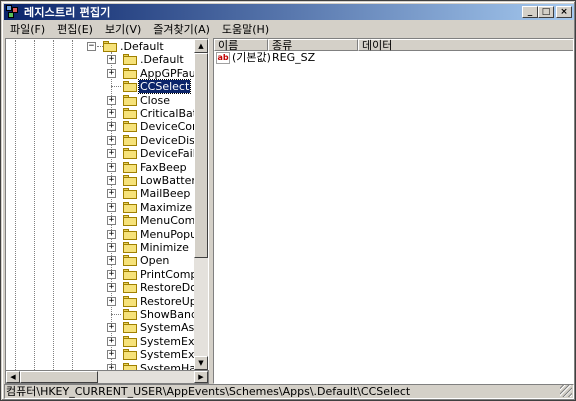  I want to click on tree-node: + .Default, so click(102, 59).